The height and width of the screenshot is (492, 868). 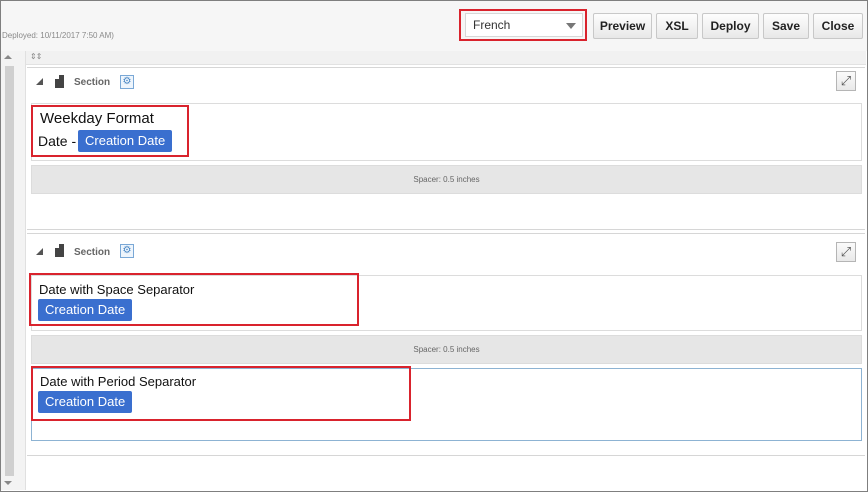 I want to click on chevron-down-icon, so click(x=571, y=26).